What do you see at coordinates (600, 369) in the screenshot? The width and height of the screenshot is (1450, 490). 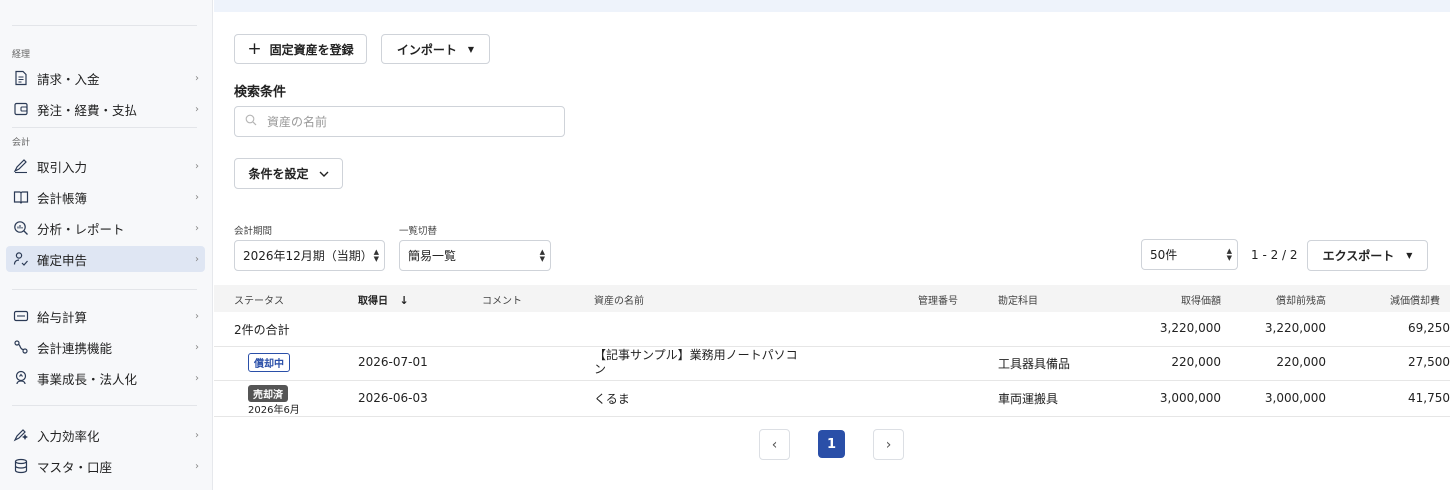 I see `asset-name-line: ン` at bounding box center [600, 369].